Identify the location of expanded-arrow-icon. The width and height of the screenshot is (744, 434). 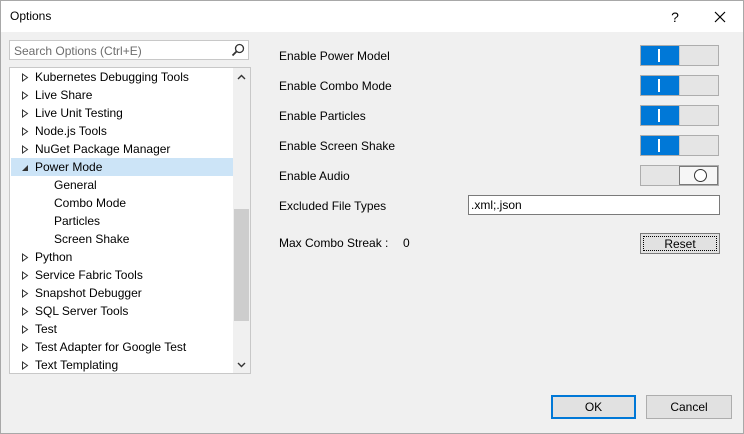
(25, 167).